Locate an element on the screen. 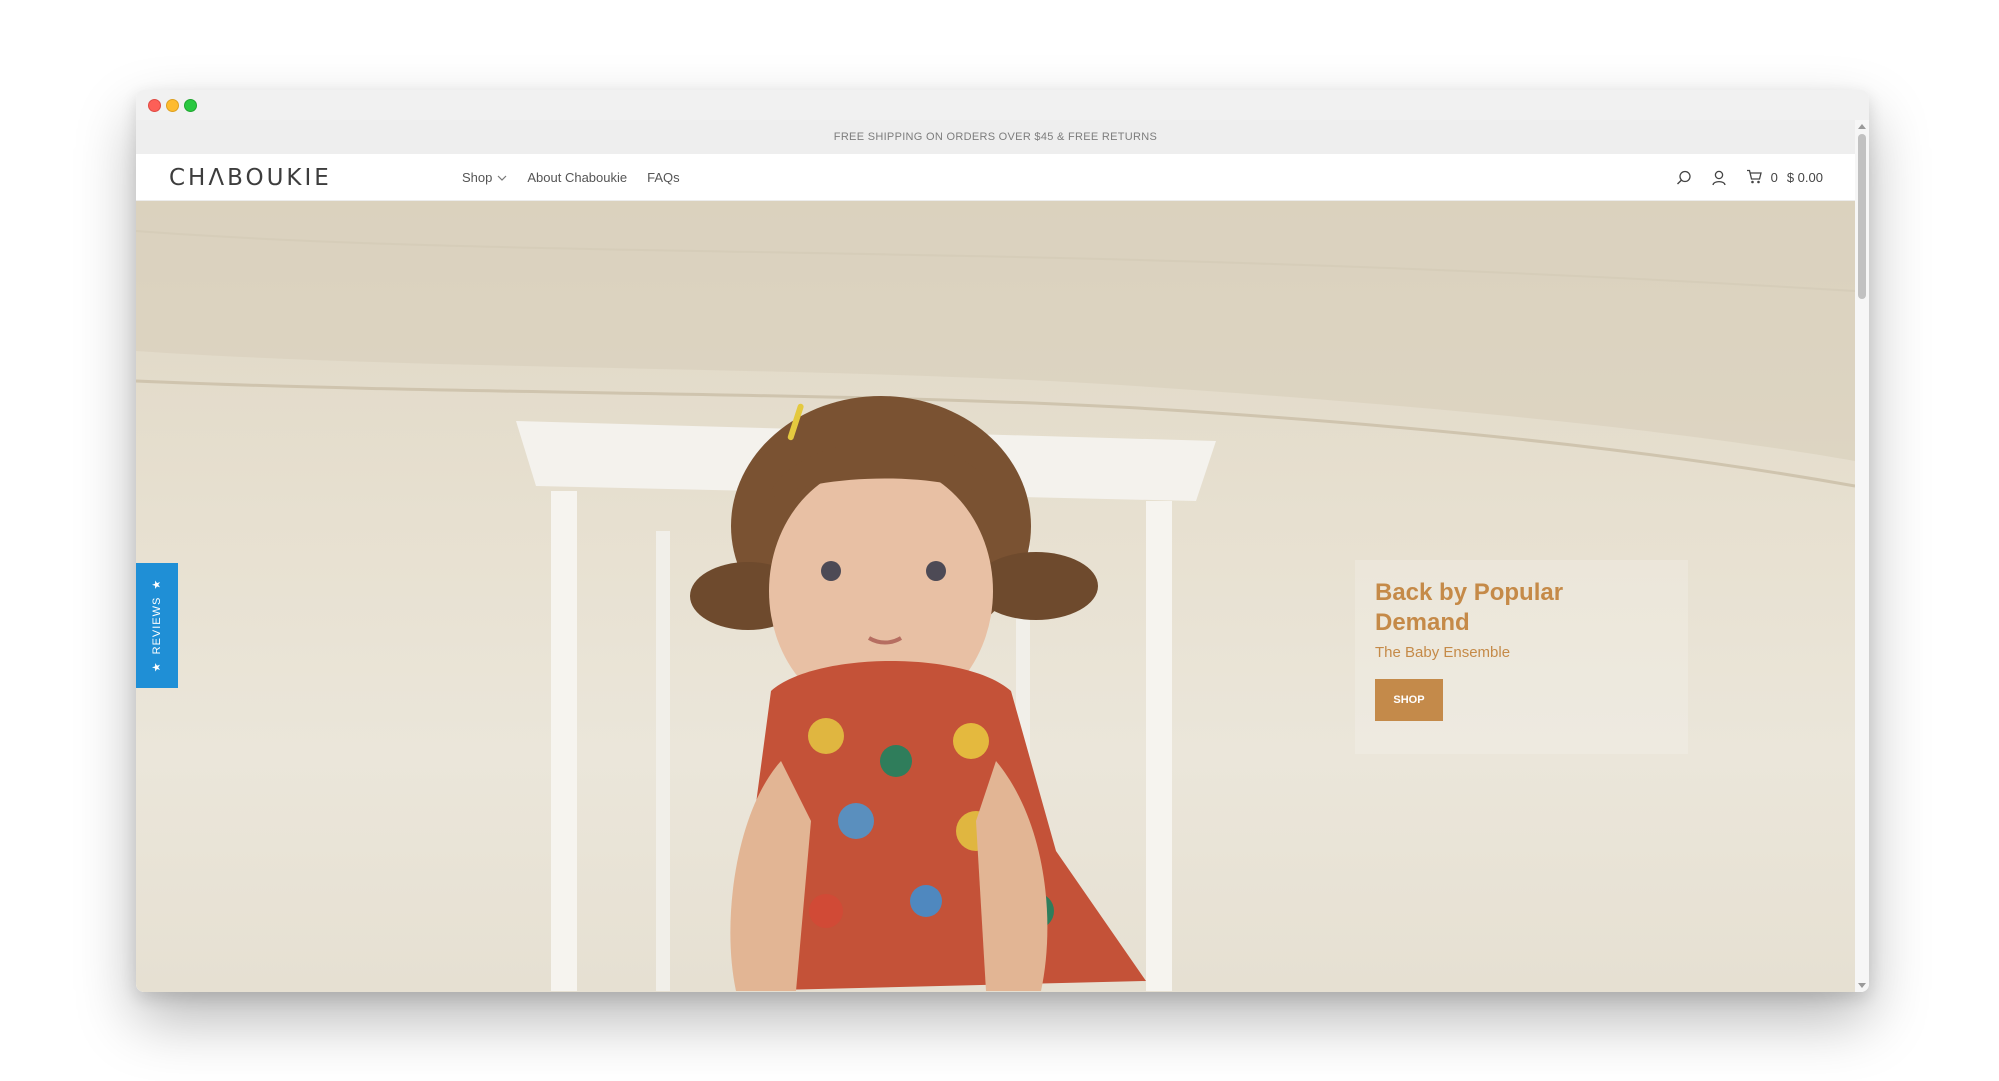  reviews-tab-label: REVIEWS is located at coordinates (157, 625).